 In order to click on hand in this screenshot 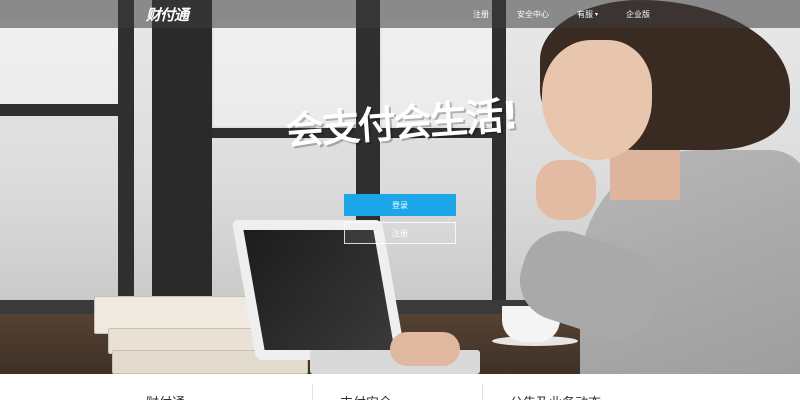, I will do `click(566, 190)`.